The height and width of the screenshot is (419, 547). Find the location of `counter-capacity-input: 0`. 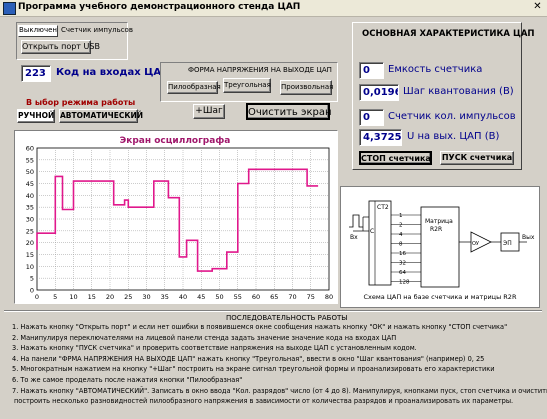

counter-capacity-input: 0 is located at coordinates (371, 70).